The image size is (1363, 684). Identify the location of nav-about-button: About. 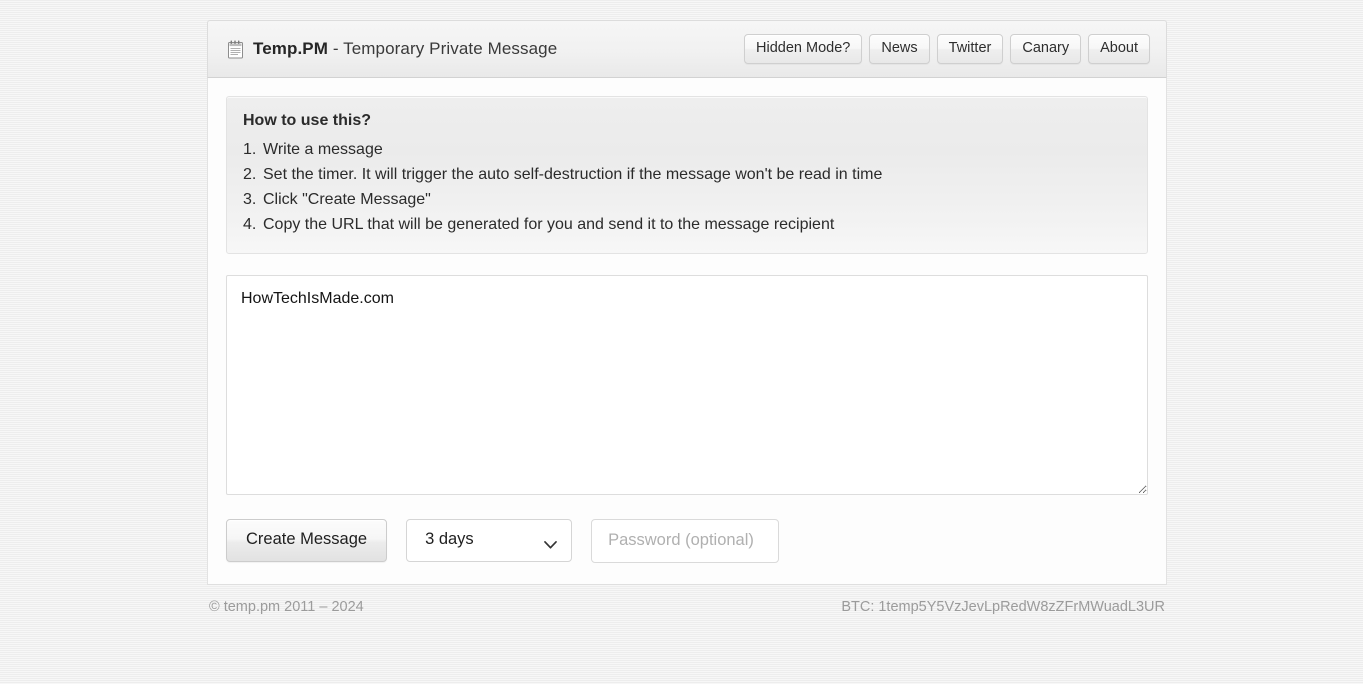
(1119, 49).